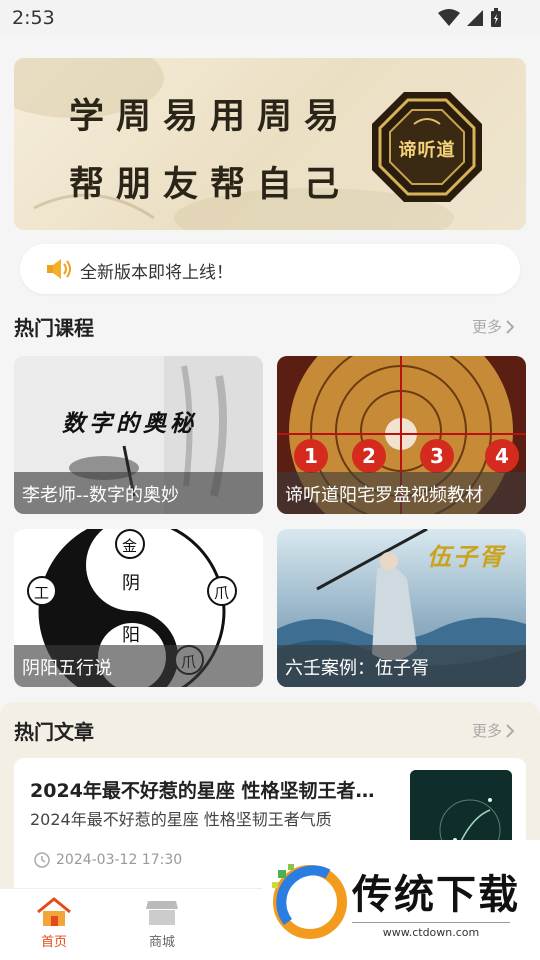 The width and height of the screenshot is (540, 960). I want to click on hot-courses-title: 热门课程, so click(54, 328).